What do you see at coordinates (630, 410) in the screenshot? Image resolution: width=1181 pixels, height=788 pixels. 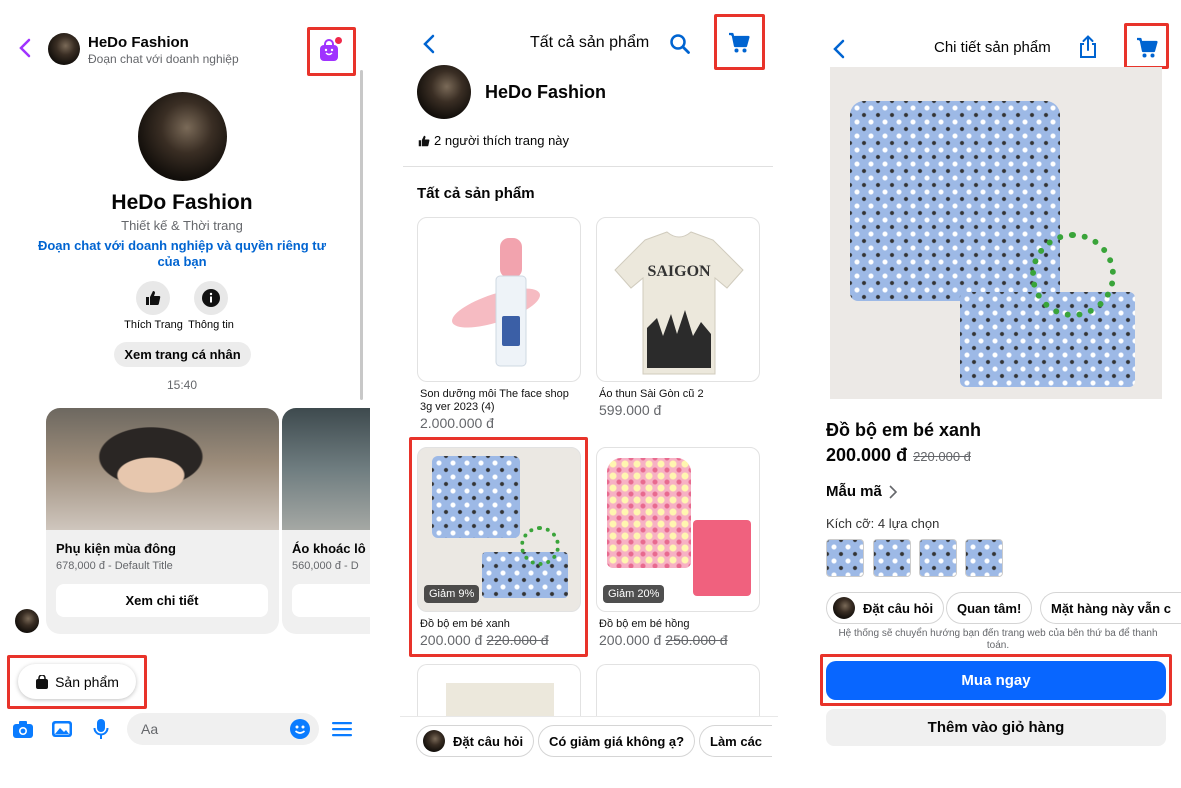 I see `product-price: 599.000 đ` at bounding box center [630, 410].